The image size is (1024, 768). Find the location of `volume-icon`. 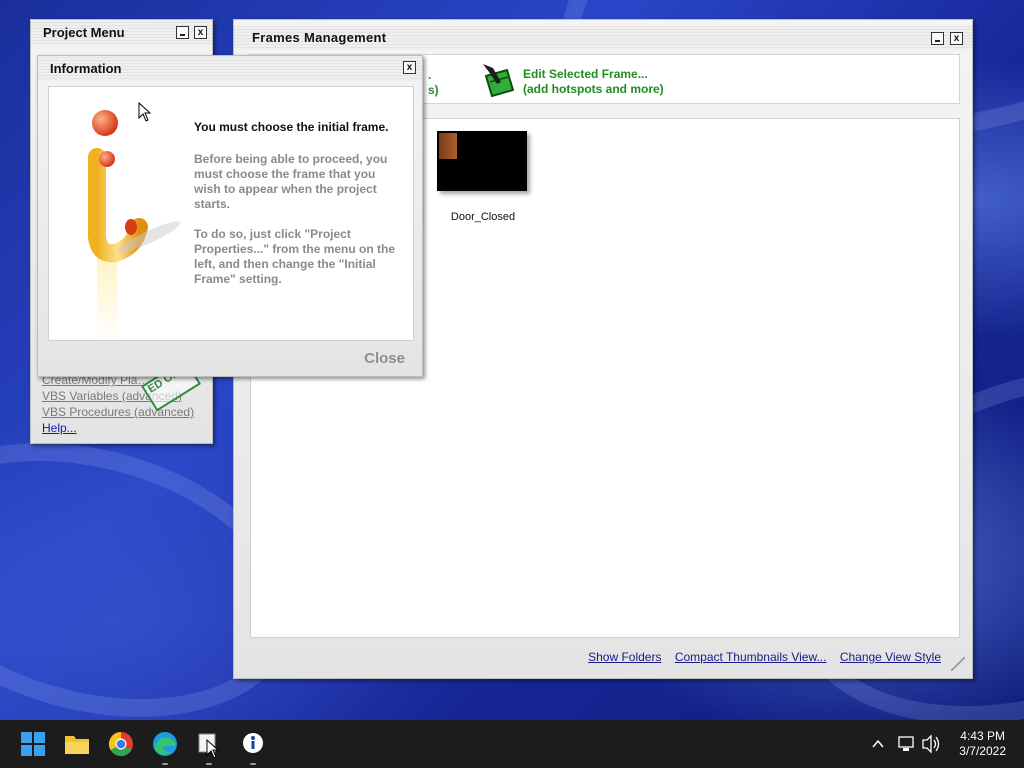

volume-icon is located at coordinates (931, 744).